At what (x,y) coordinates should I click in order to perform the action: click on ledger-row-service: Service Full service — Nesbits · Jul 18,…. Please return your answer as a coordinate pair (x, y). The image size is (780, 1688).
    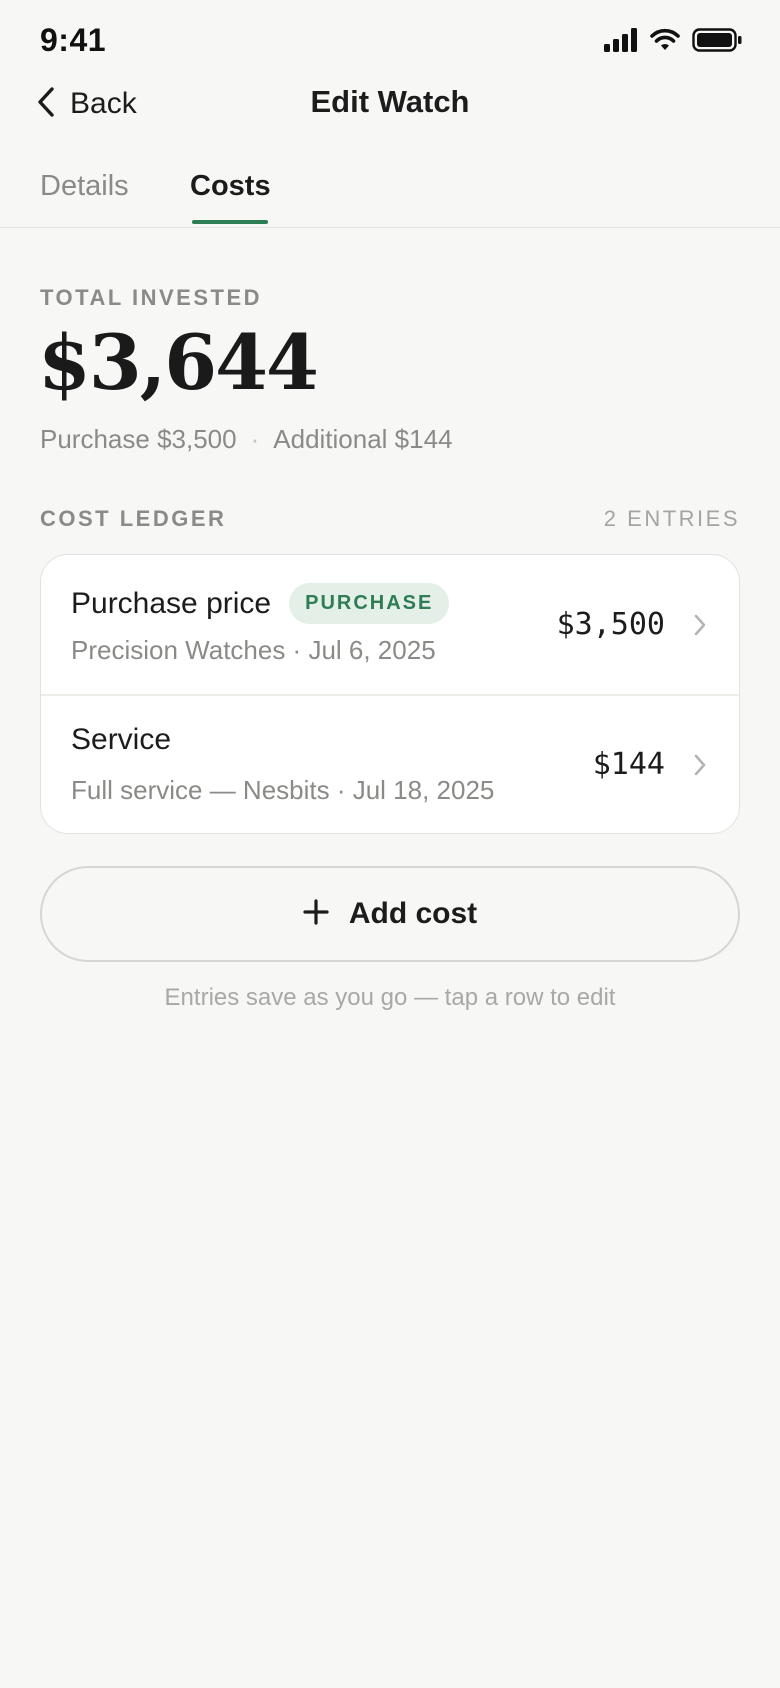
    Looking at the image, I should click on (390, 764).